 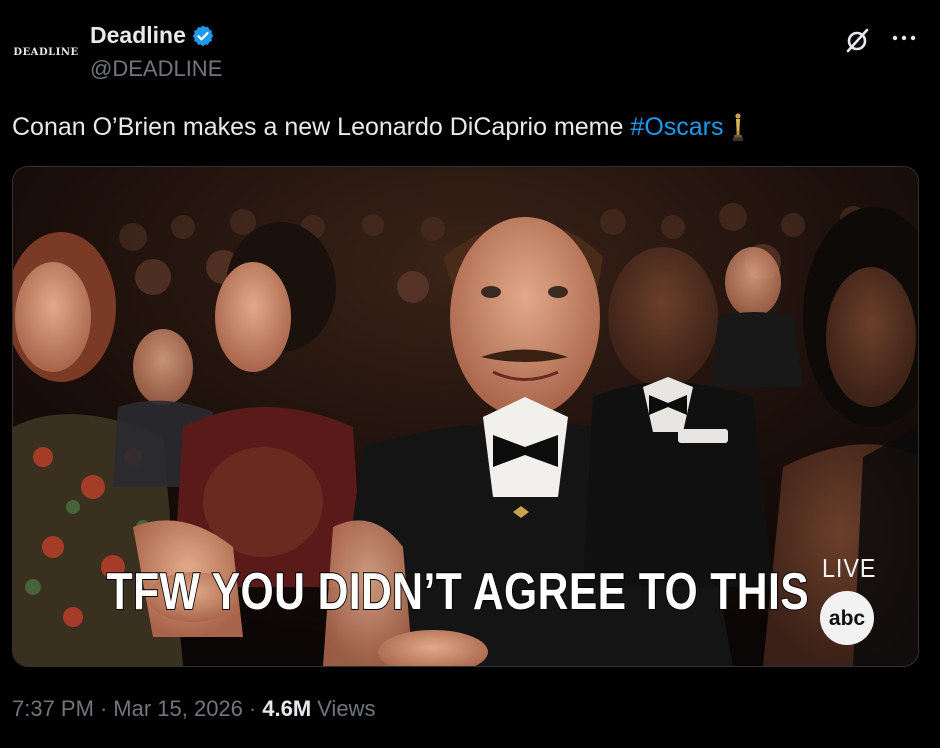 I want to click on tweet-time: 7:37 PM, so click(x=53, y=709).